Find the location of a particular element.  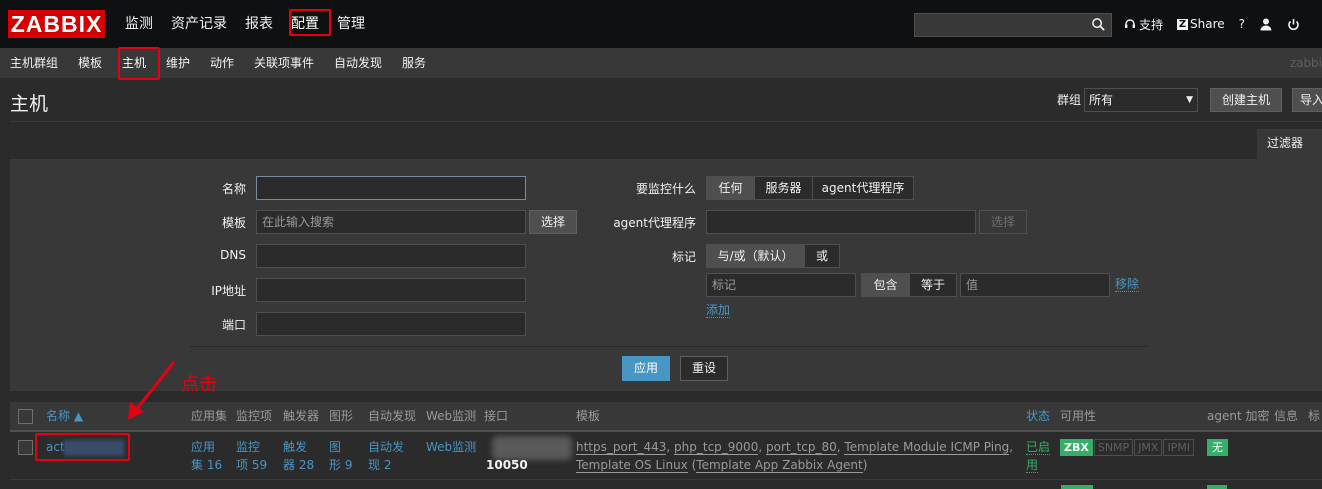

host-items-link: 监控项 59 is located at coordinates (251, 456).